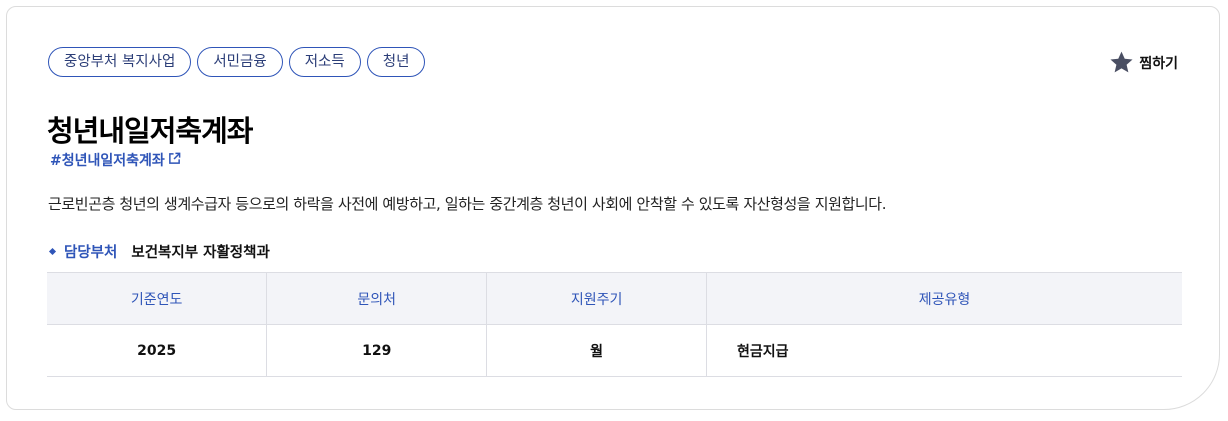 The height and width of the screenshot is (421, 1228). Describe the element at coordinates (157, 350) in the screenshot. I see `cell-base-year: 2025` at that location.